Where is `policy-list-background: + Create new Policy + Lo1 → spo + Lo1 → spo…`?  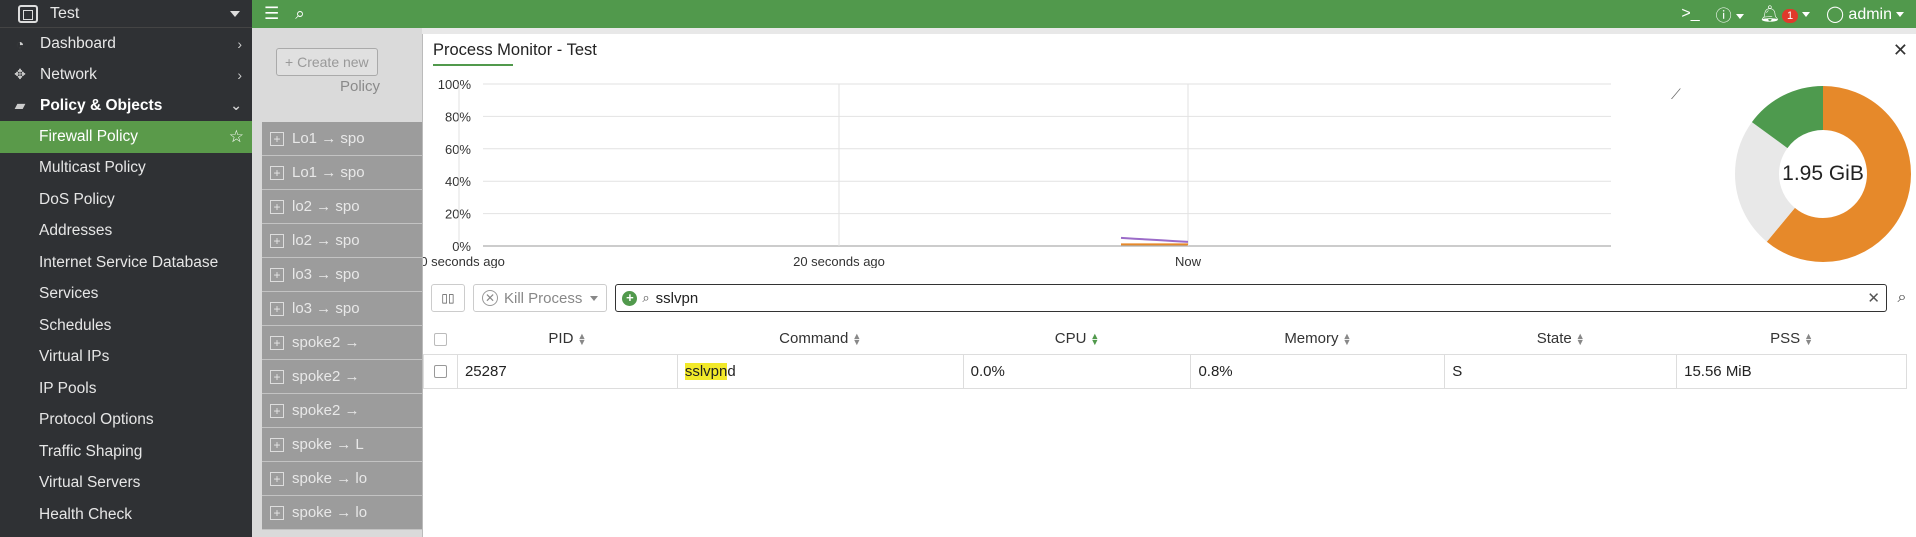
policy-list-background: + Create new Policy + Lo1 → spo + Lo1 → spo… is located at coordinates (337, 282).